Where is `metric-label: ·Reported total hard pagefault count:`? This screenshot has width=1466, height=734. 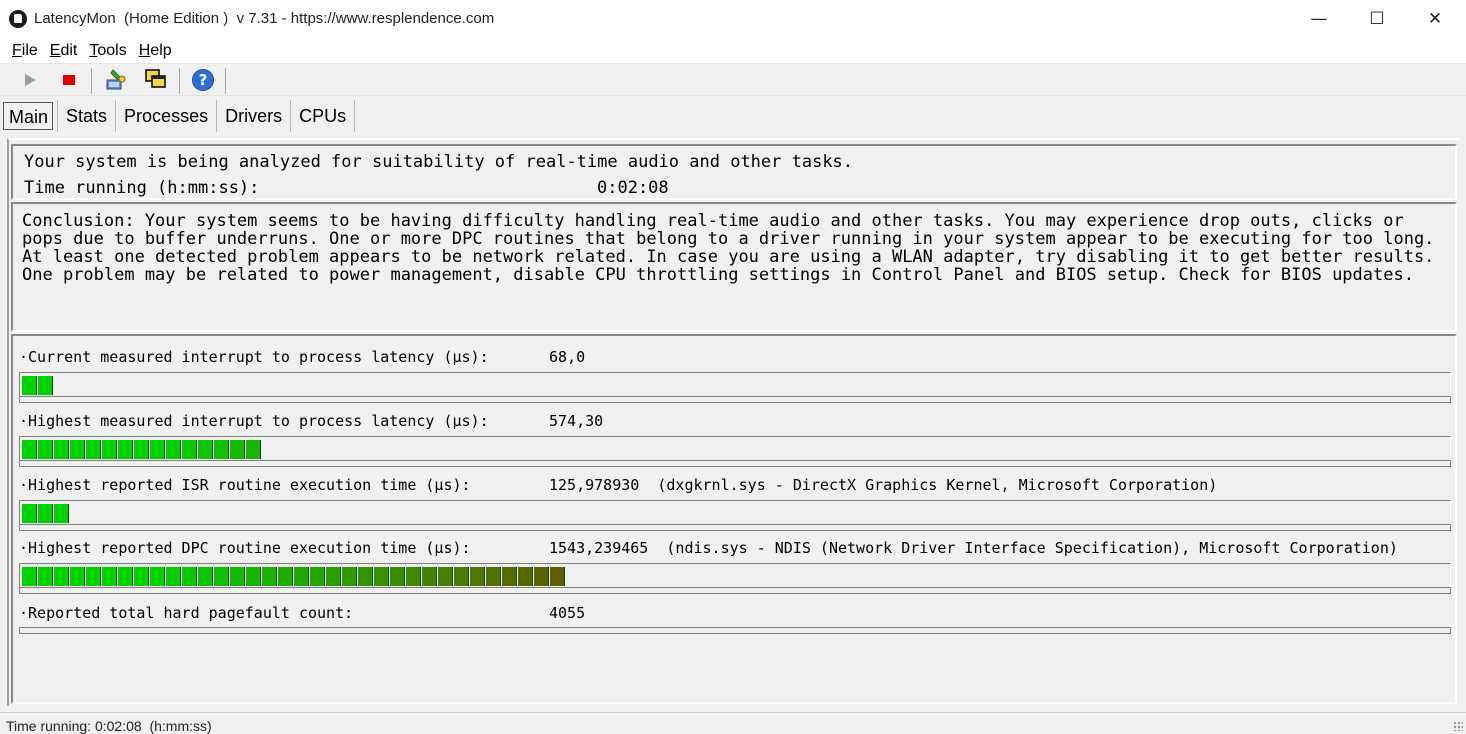
metric-label: ·Reported total hard pagefault count: is located at coordinates (186, 613).